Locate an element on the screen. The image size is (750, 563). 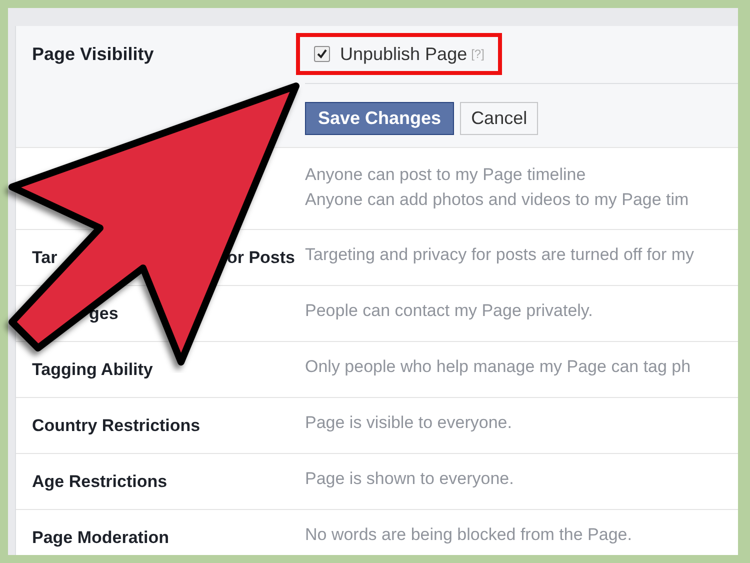
setting-label: Country Restrictions is located at coordinates (116, 426).